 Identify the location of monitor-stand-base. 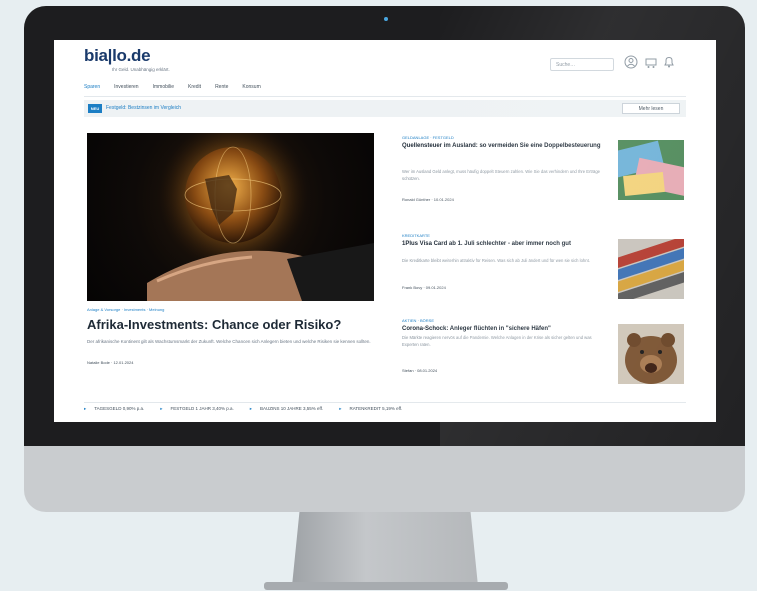
(386, 586).